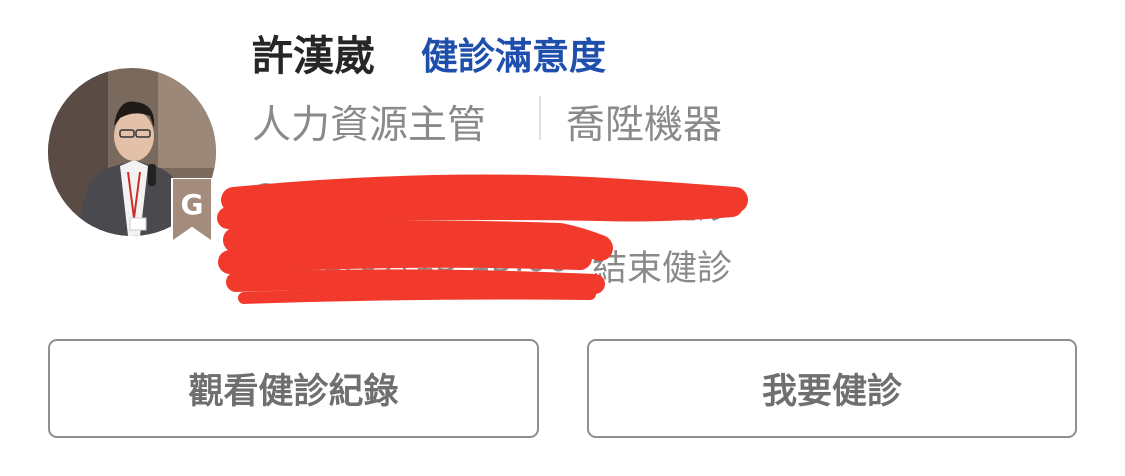 The width and height of the screenshot is (1125, 476). I want to click on profile-company: 喬陞機器, so click(644, 125).